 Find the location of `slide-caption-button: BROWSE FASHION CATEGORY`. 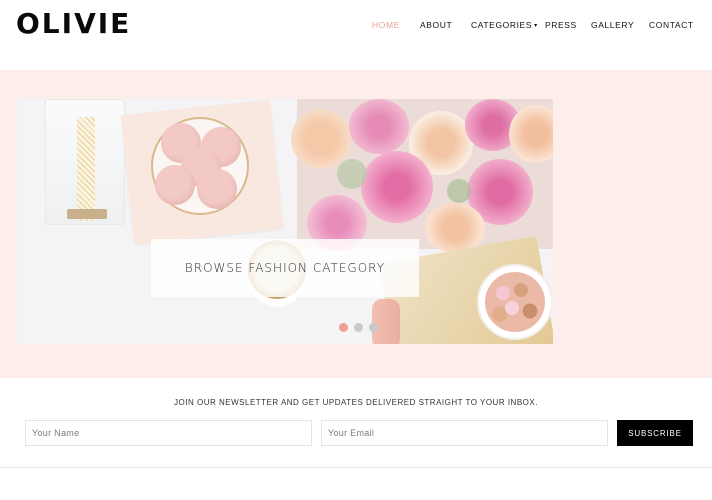

slide-caption-button: BROWSE FASHION CATEGORY is located at coordinates (285, 268).